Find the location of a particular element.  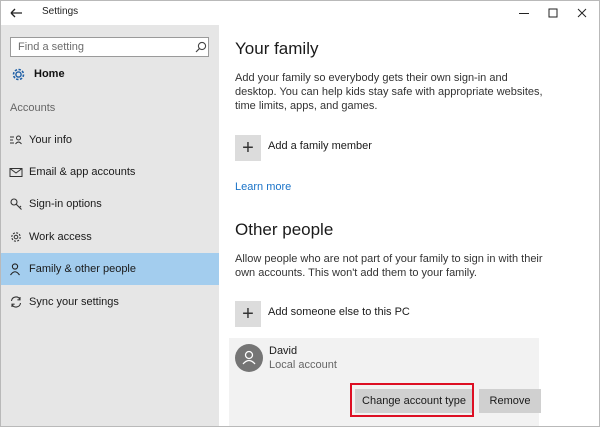

user-icon is located at coordinates (249, 357).